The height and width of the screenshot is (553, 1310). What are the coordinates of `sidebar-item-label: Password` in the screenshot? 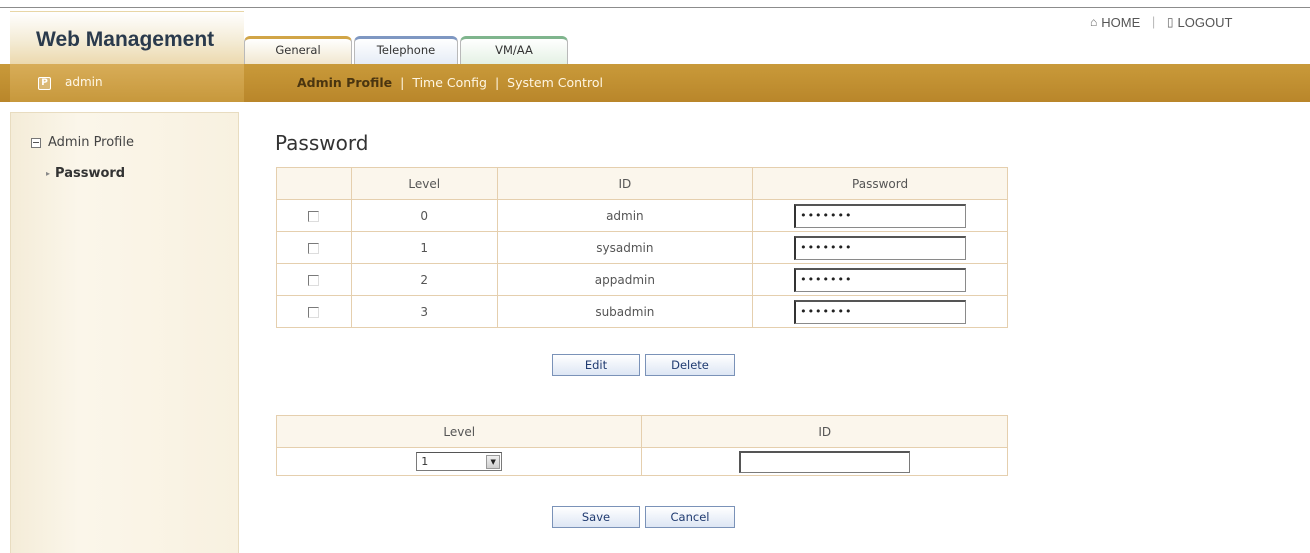 It's located at (90, 173).